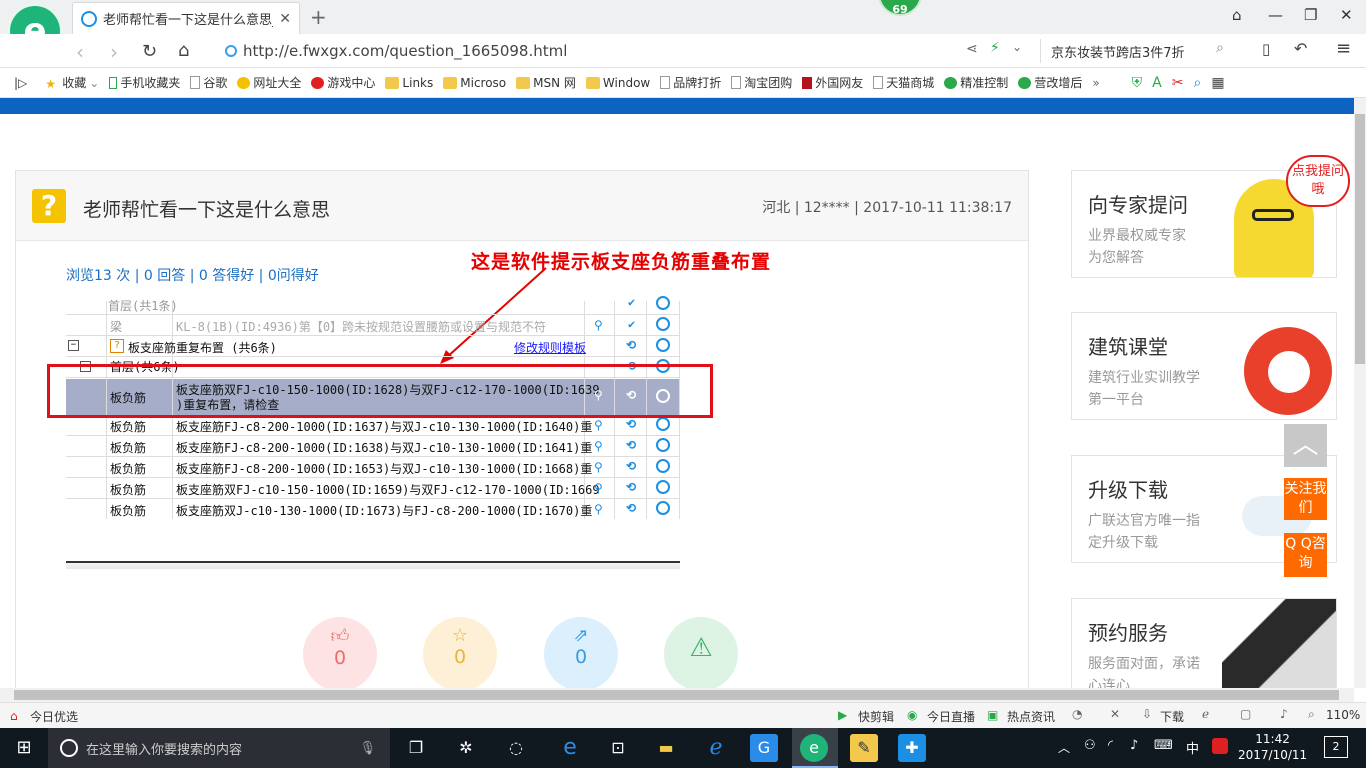 The image size is (1366, 768). I want to click on question-stats: 浏览13 次 | 0 回答 | 0 答得好 | 0问得好, so click(192, 275).